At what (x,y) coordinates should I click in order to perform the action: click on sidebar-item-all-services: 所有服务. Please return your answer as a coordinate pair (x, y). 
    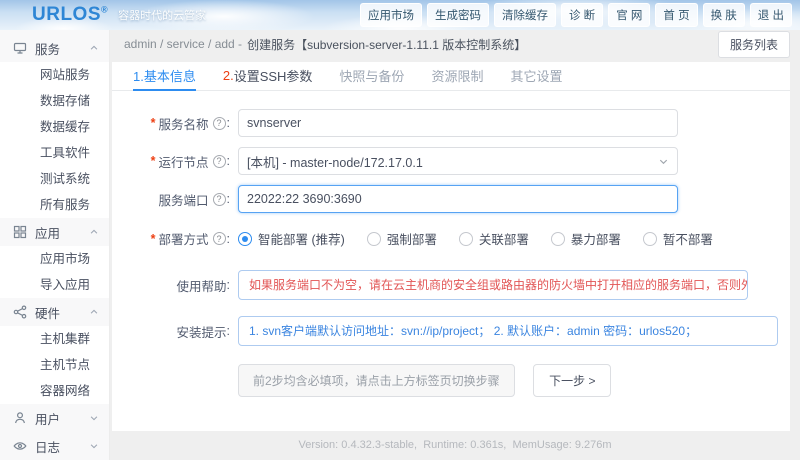
    Looking at the image, I should click on (54, 205).